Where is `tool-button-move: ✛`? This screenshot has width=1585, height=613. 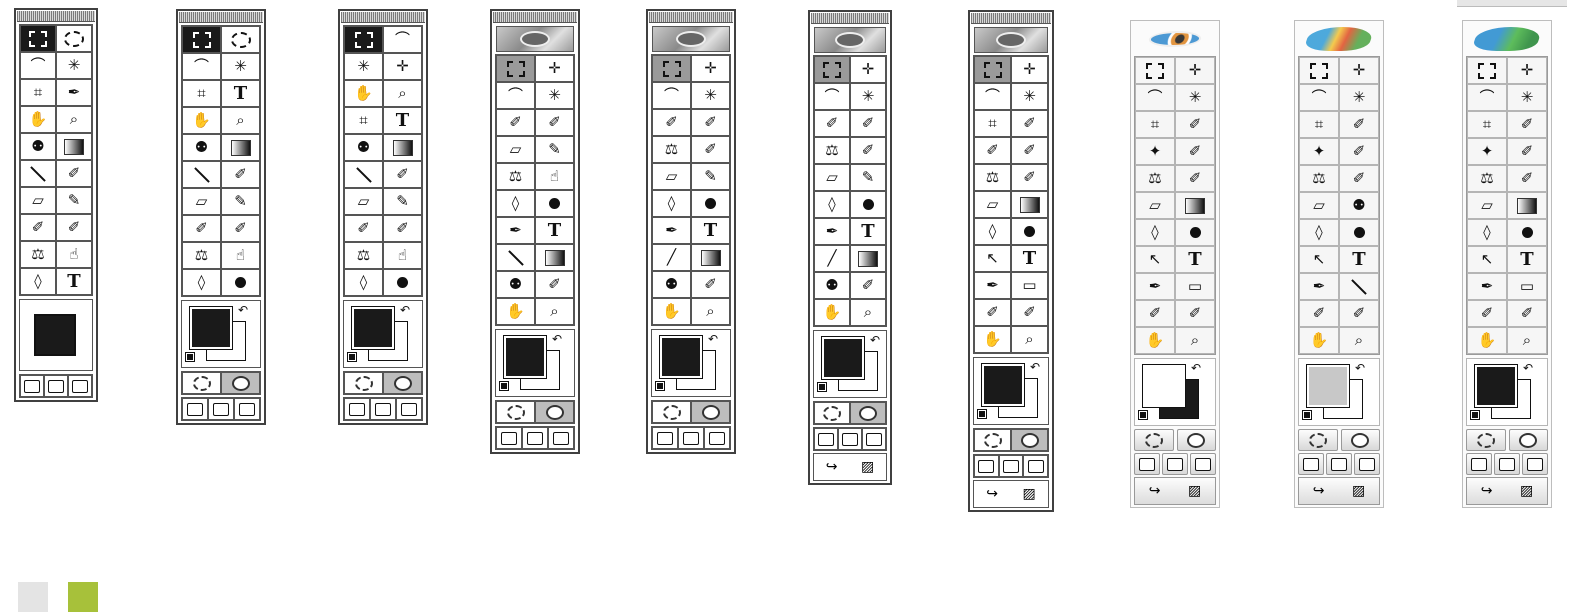 tool-button-move: ✛ is located at coordinates (1195, 70).